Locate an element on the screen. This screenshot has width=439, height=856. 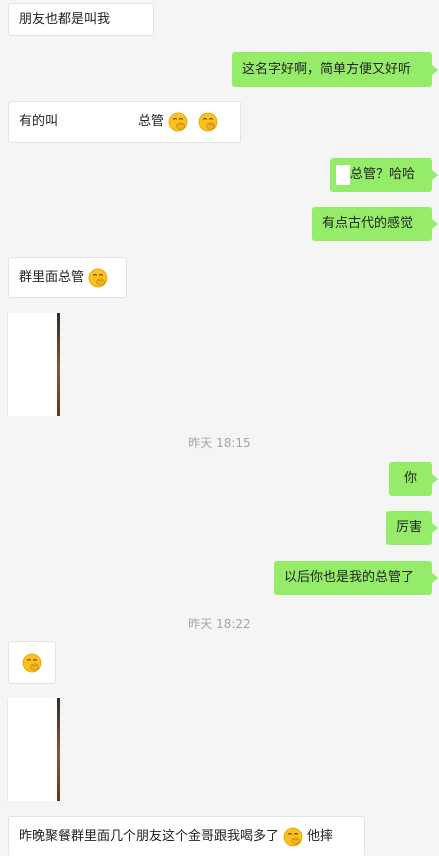
message-text: 总管？哈哈 is located at coordinates (383, 174).